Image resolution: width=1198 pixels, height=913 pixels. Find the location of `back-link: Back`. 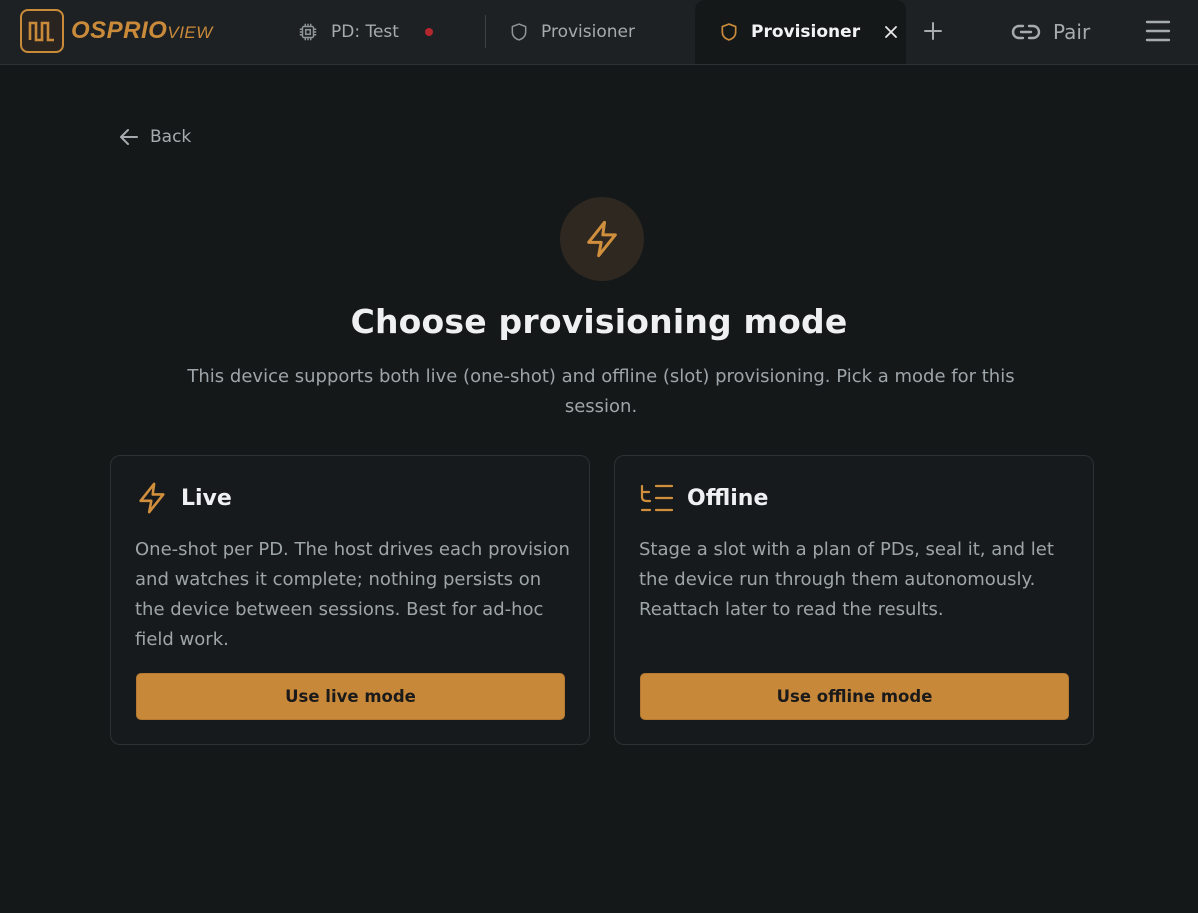

back-link: Back is located at coordinates (154, 137).